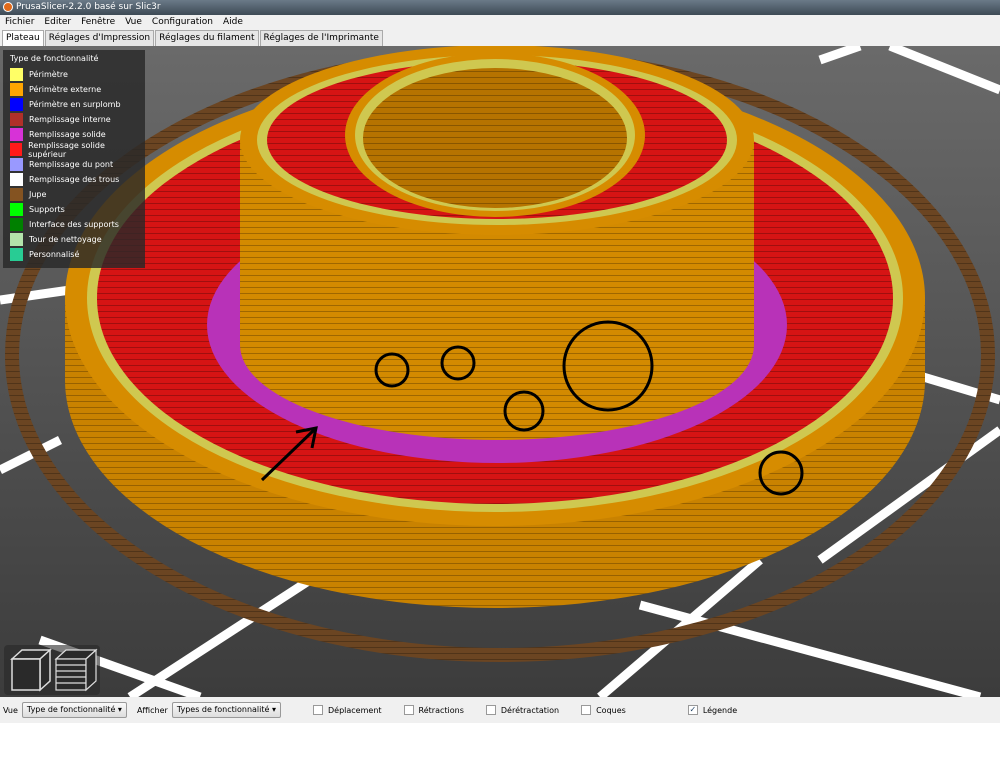 The width and height of the screenshot is (1000, 769). Describe the element at coordinates (692, 710) in the screenshot. I see `checkbox-box: ✓` at that location.